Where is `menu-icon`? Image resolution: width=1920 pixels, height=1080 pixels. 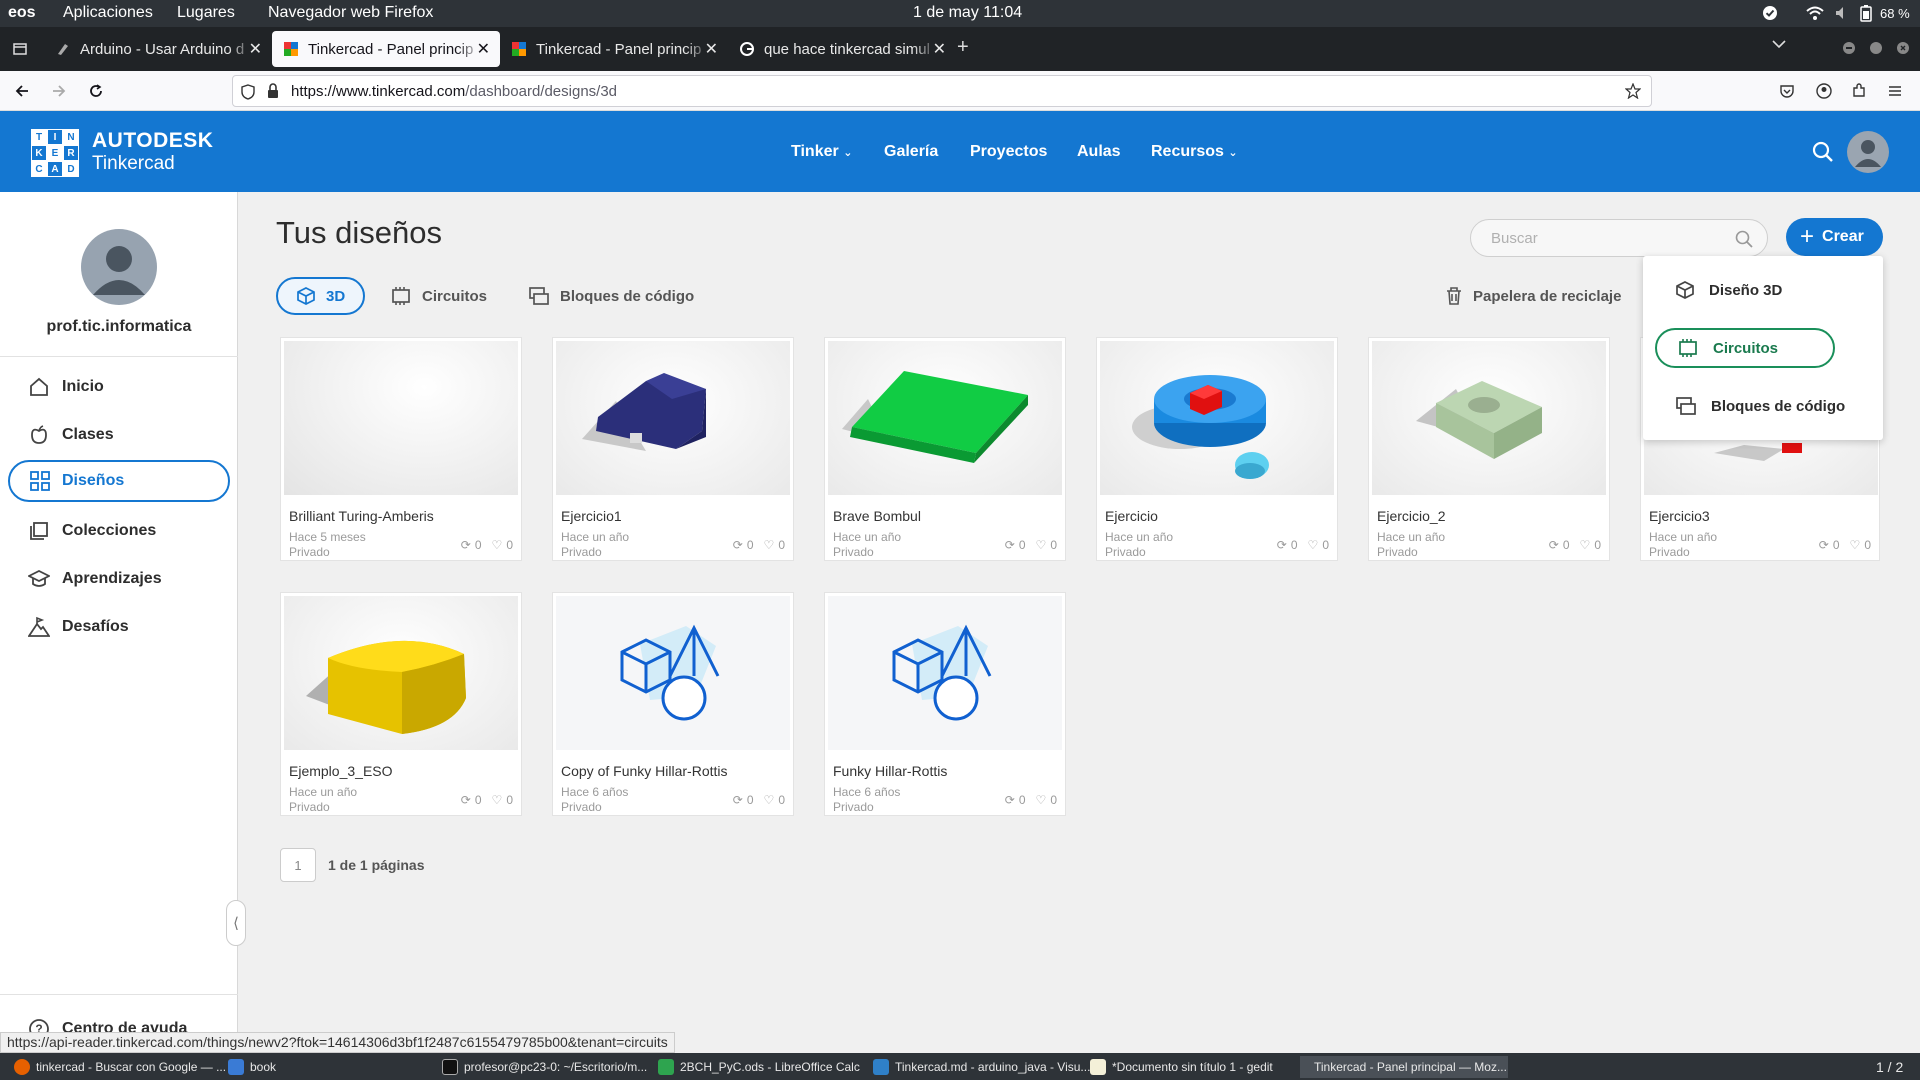 menu-icon is located at coordinates (1895, 91).